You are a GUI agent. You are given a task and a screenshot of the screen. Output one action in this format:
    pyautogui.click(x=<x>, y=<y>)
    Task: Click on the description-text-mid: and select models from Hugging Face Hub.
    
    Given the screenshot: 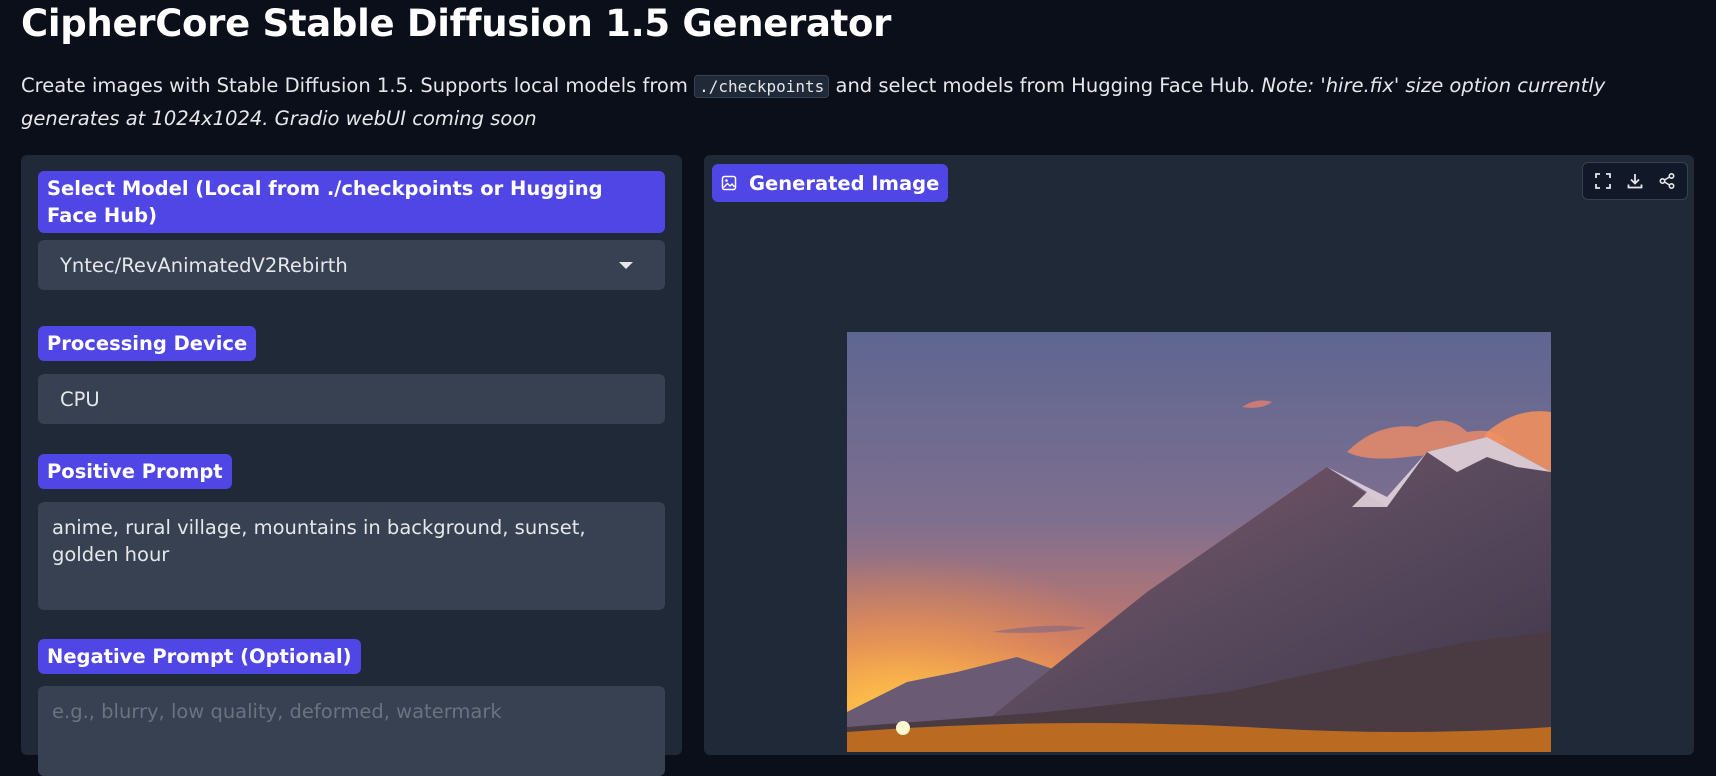 What is the action you would take?
    pyautogui.click(x=1045, y=85)
    